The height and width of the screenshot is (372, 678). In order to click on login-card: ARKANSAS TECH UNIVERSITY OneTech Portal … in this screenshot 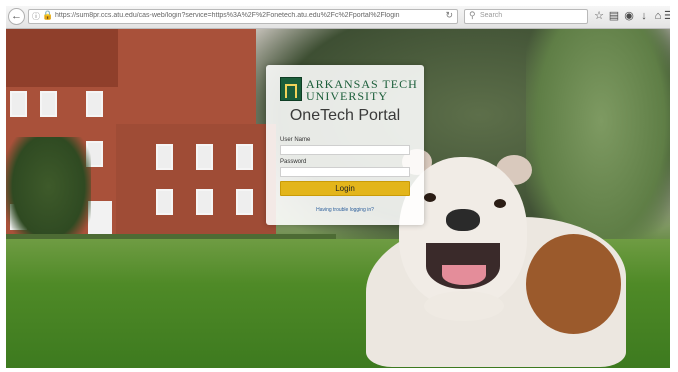, I will do `click(345, 145)`.